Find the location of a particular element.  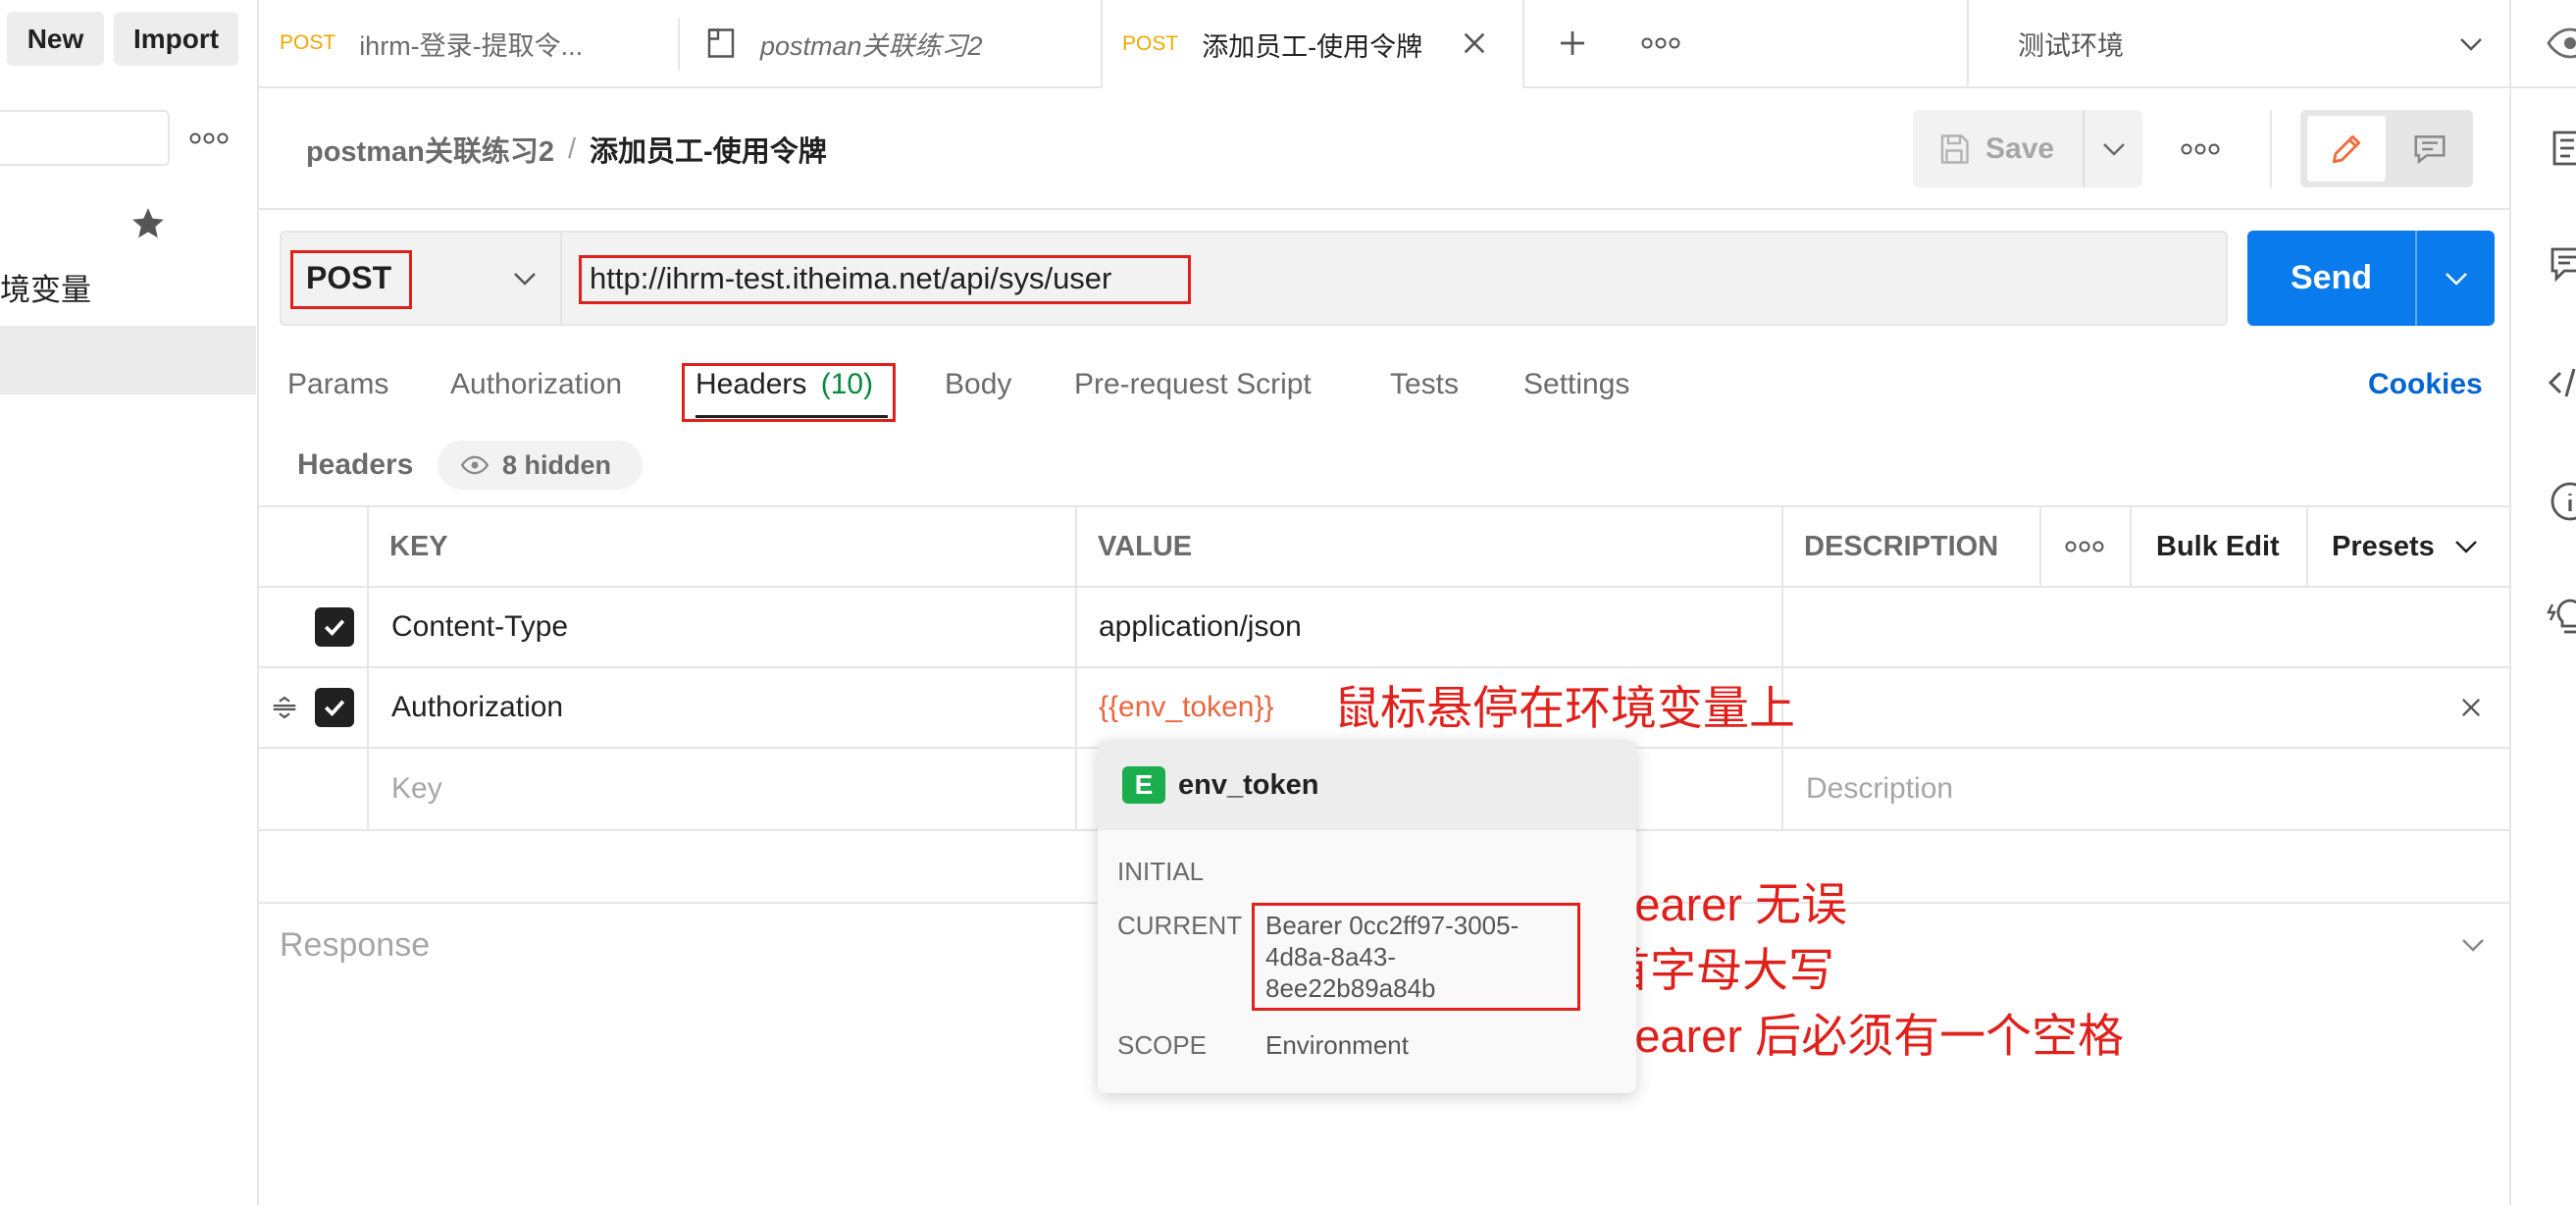

save-icon is located at coordinates (1954, 149).